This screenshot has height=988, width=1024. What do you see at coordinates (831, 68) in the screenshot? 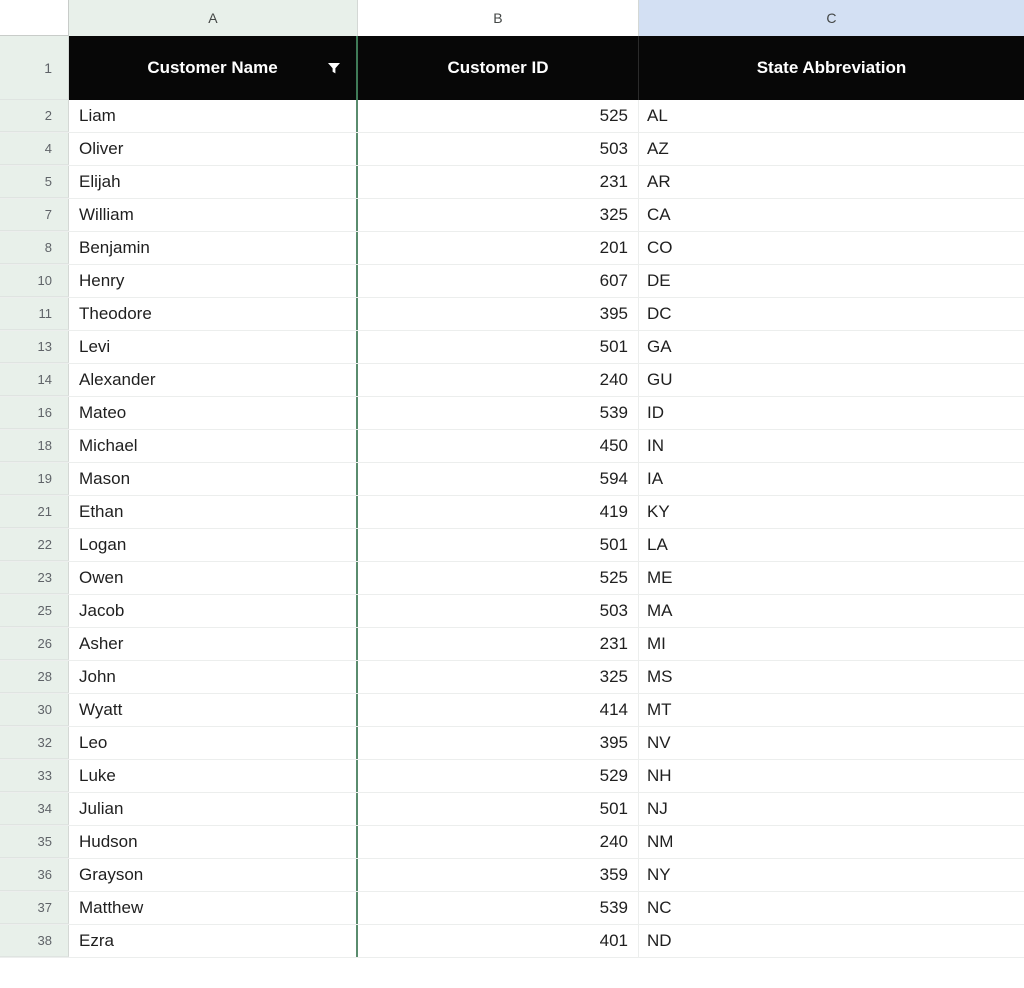
I see `header-cell-state-abbreviation: State Abbreviation` at bounding box center [831, 68].